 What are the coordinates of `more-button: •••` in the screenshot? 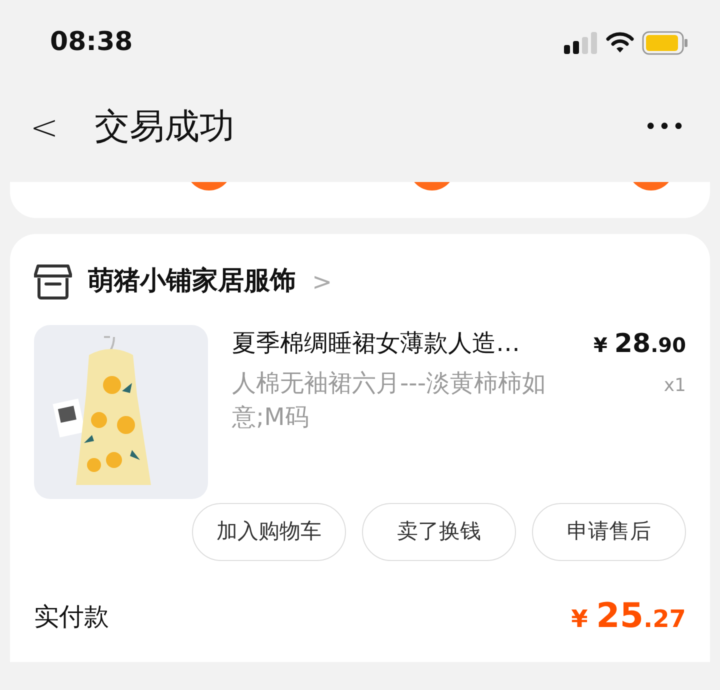 It's located at (665, 127).